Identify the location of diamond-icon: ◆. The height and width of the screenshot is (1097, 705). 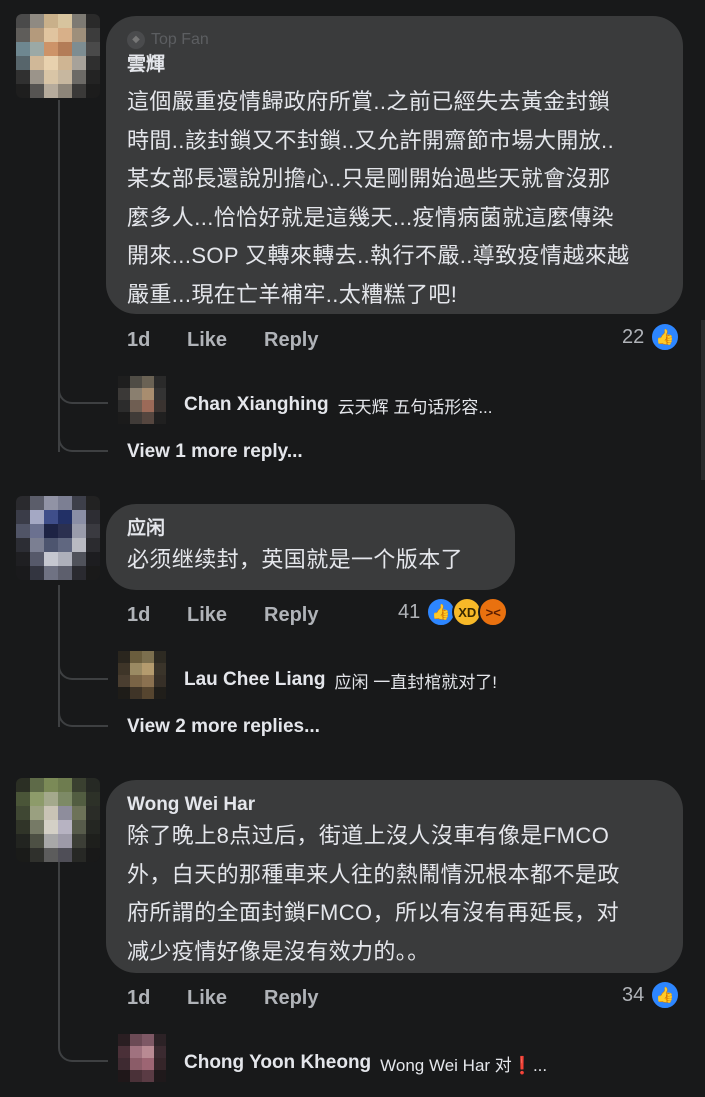
(136, 40).